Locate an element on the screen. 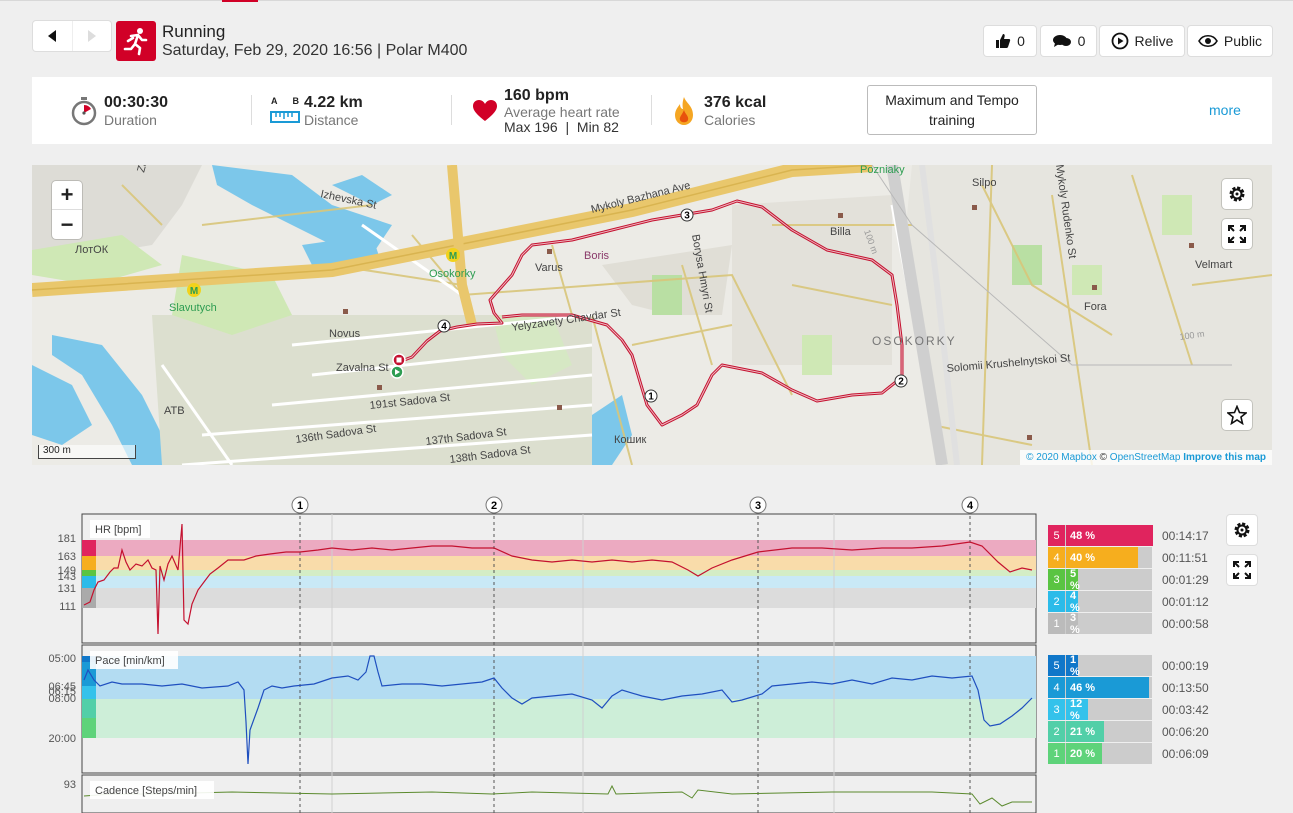  duration-value: 00:30:30 is located at coordinates (136, 102).